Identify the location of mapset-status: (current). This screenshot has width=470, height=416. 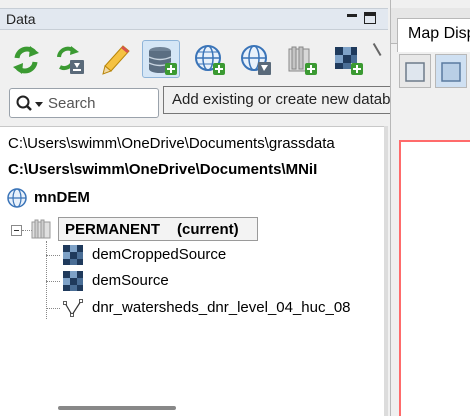
(208, 229).